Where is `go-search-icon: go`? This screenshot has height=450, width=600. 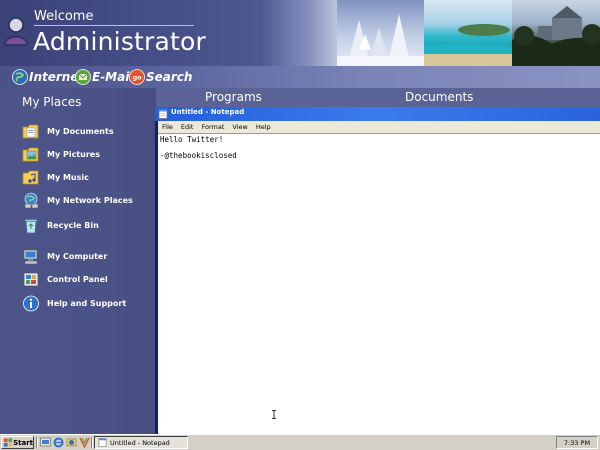
go-search-icon: go is located at coordinates (137, 77).